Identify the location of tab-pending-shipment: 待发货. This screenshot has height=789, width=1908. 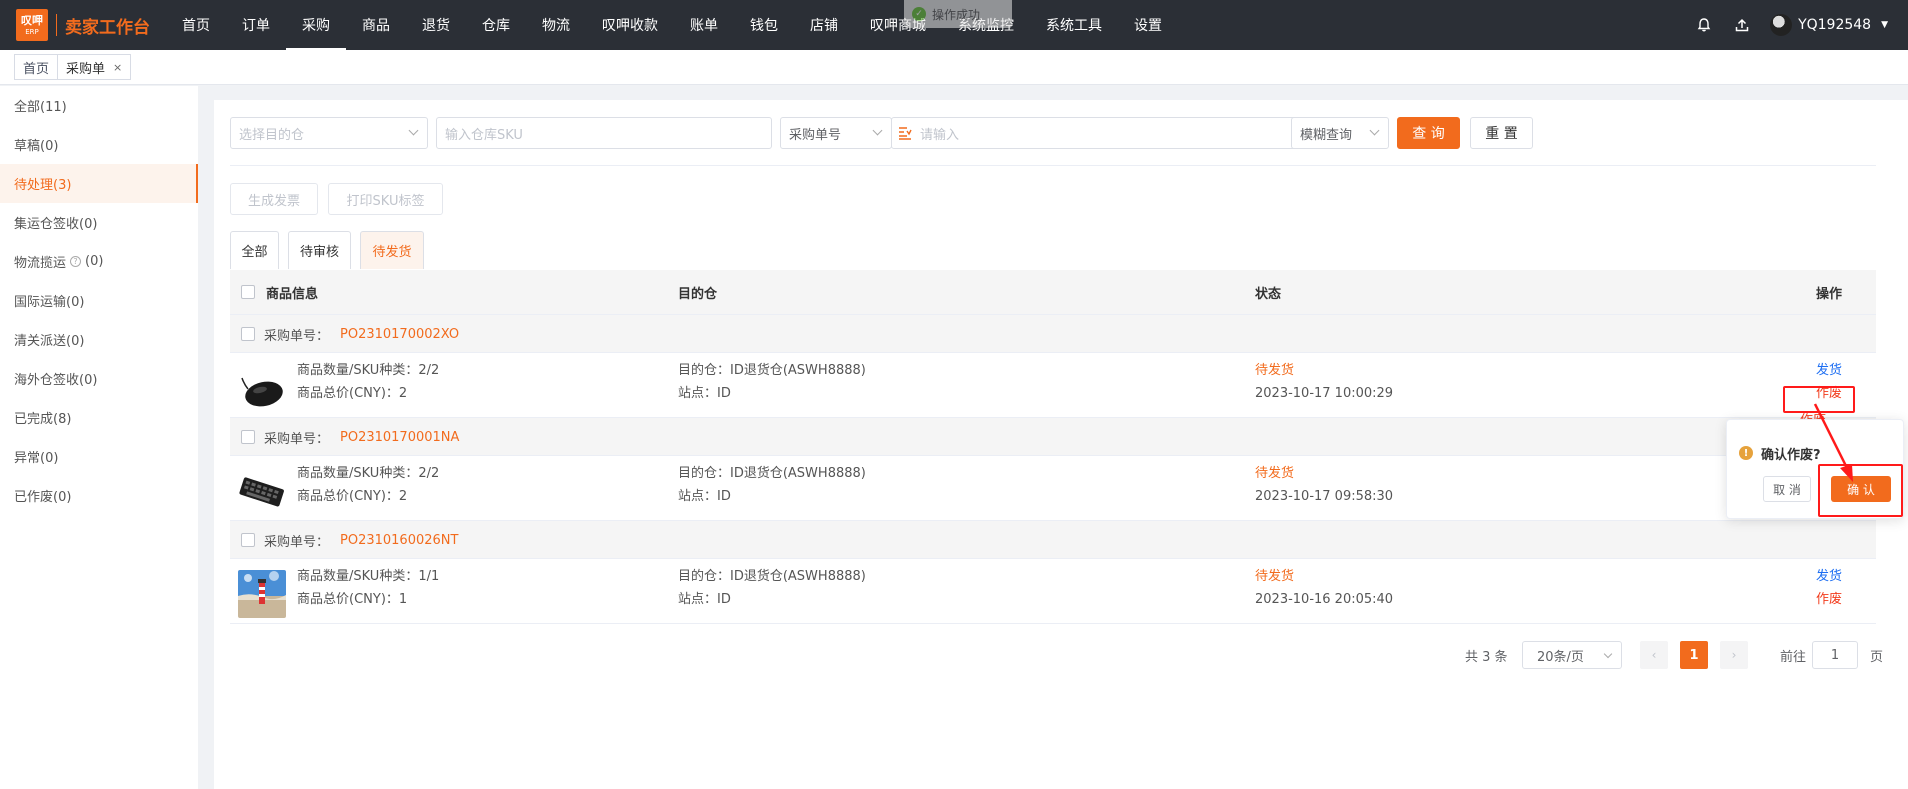
(392, 250).